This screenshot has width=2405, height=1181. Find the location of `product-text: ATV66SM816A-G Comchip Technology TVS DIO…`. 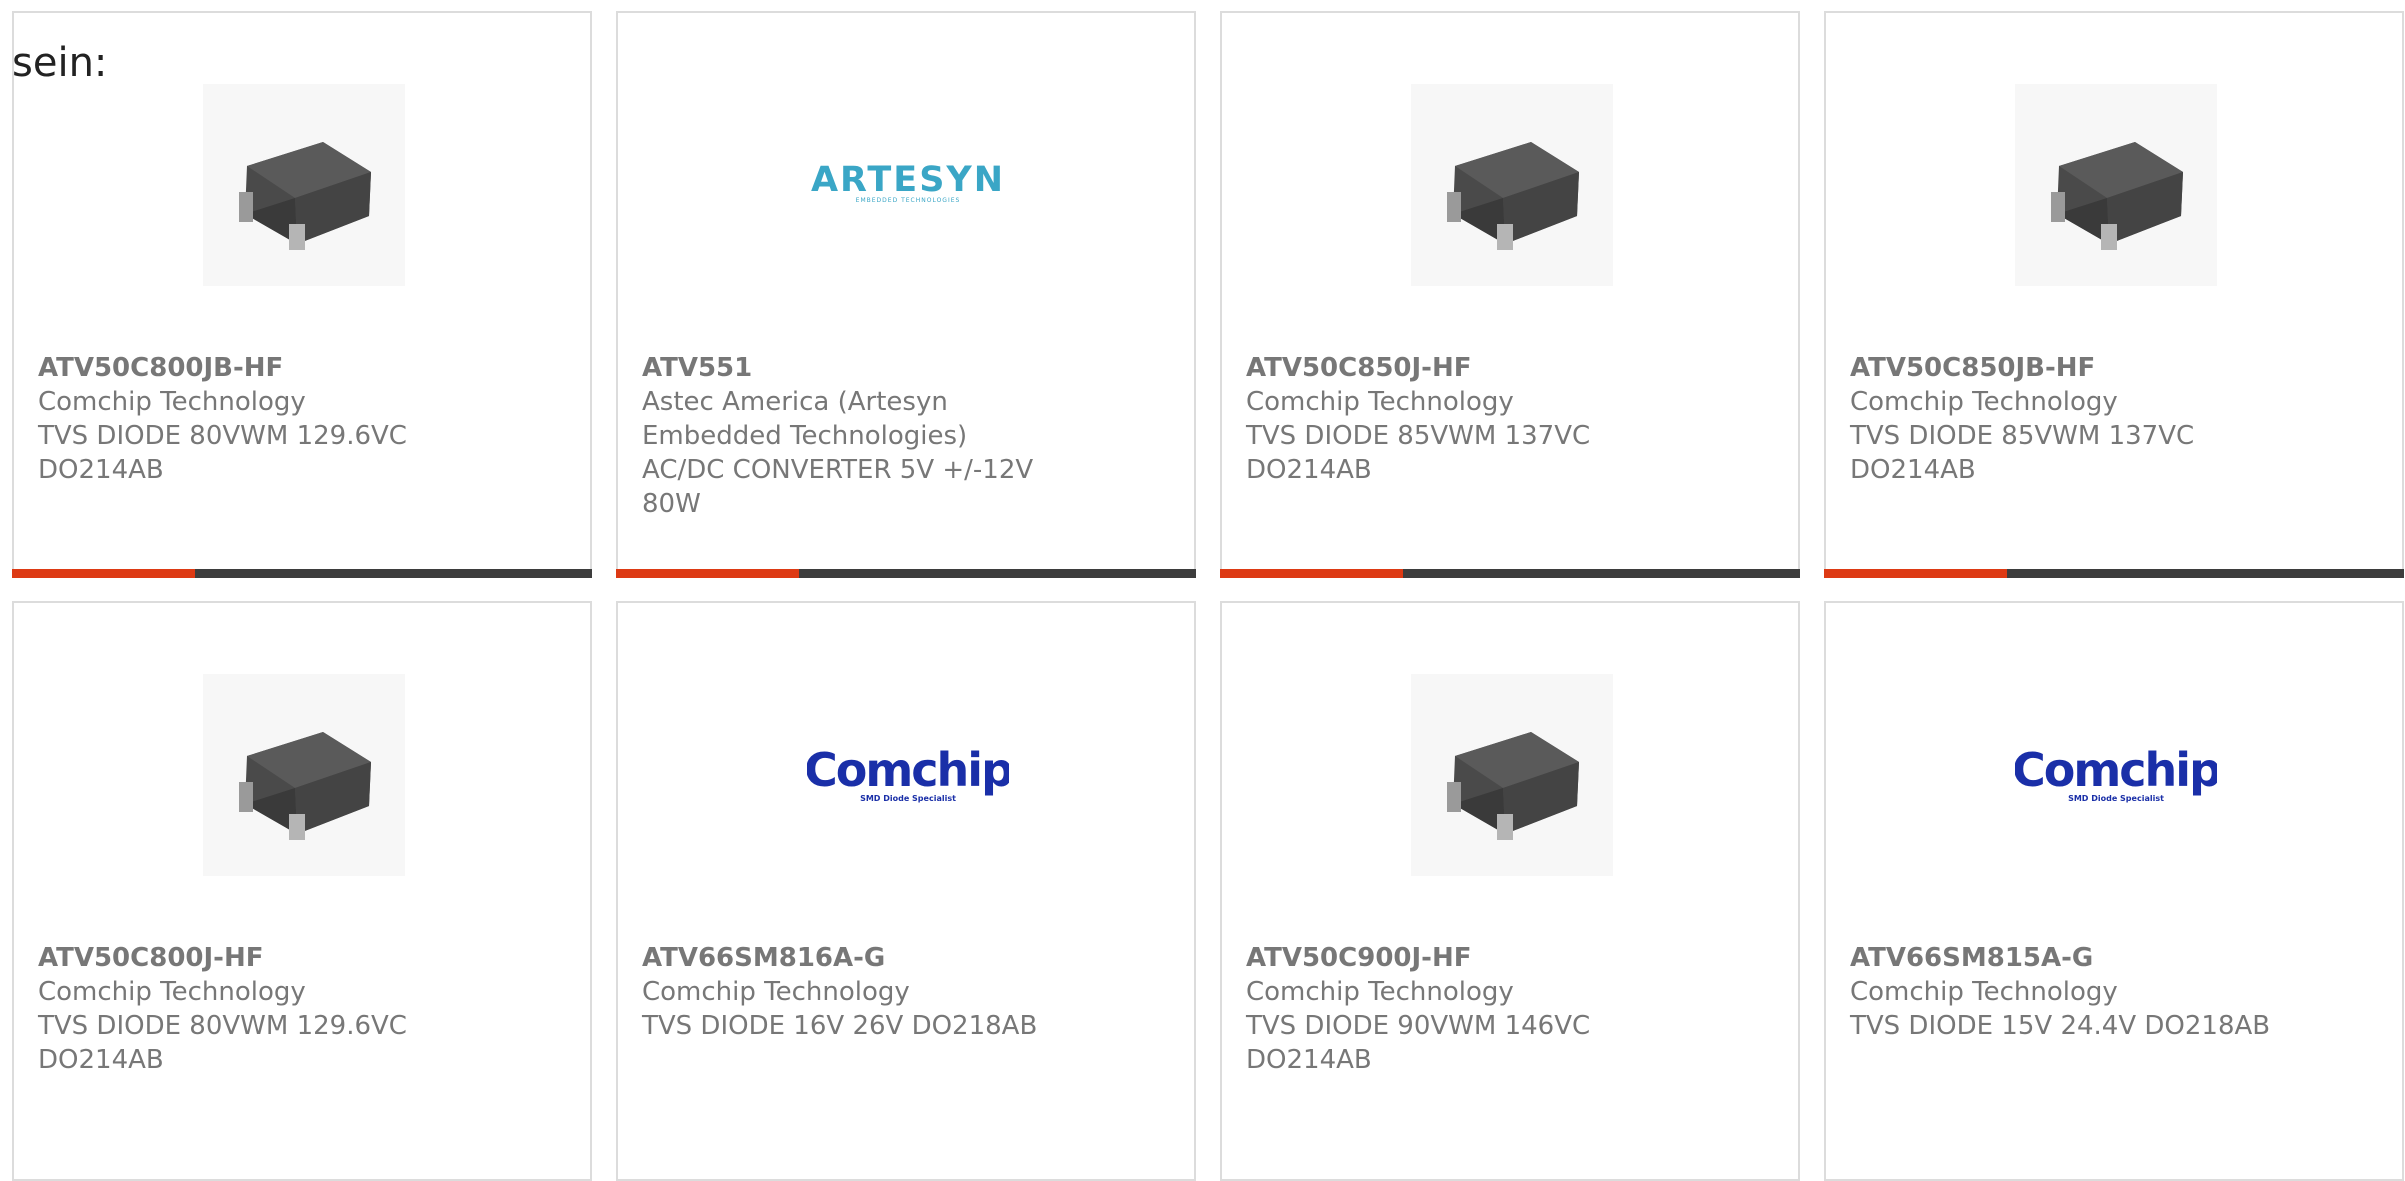

product-text: ATV66SM816A-G Comchip Technology TVS DIO… is located at coordinates (877, 992).